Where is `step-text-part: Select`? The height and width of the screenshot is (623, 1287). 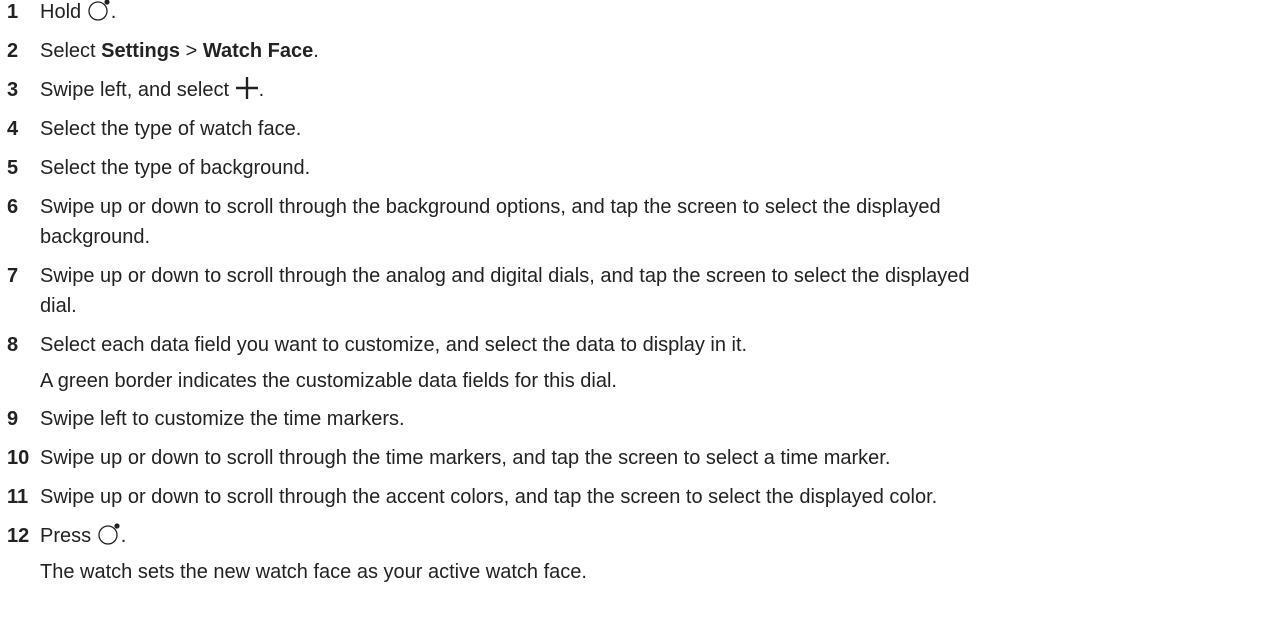 step-text-part: Select is located at coordinates (71, 51).